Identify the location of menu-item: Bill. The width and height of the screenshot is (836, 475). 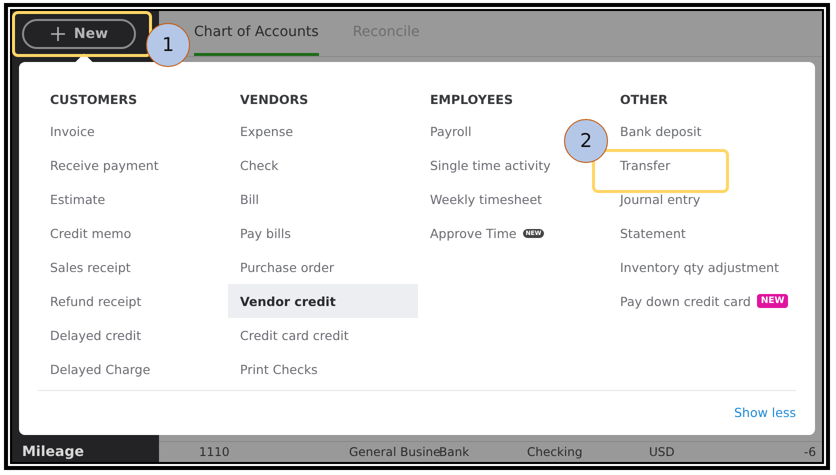
(249, 199).